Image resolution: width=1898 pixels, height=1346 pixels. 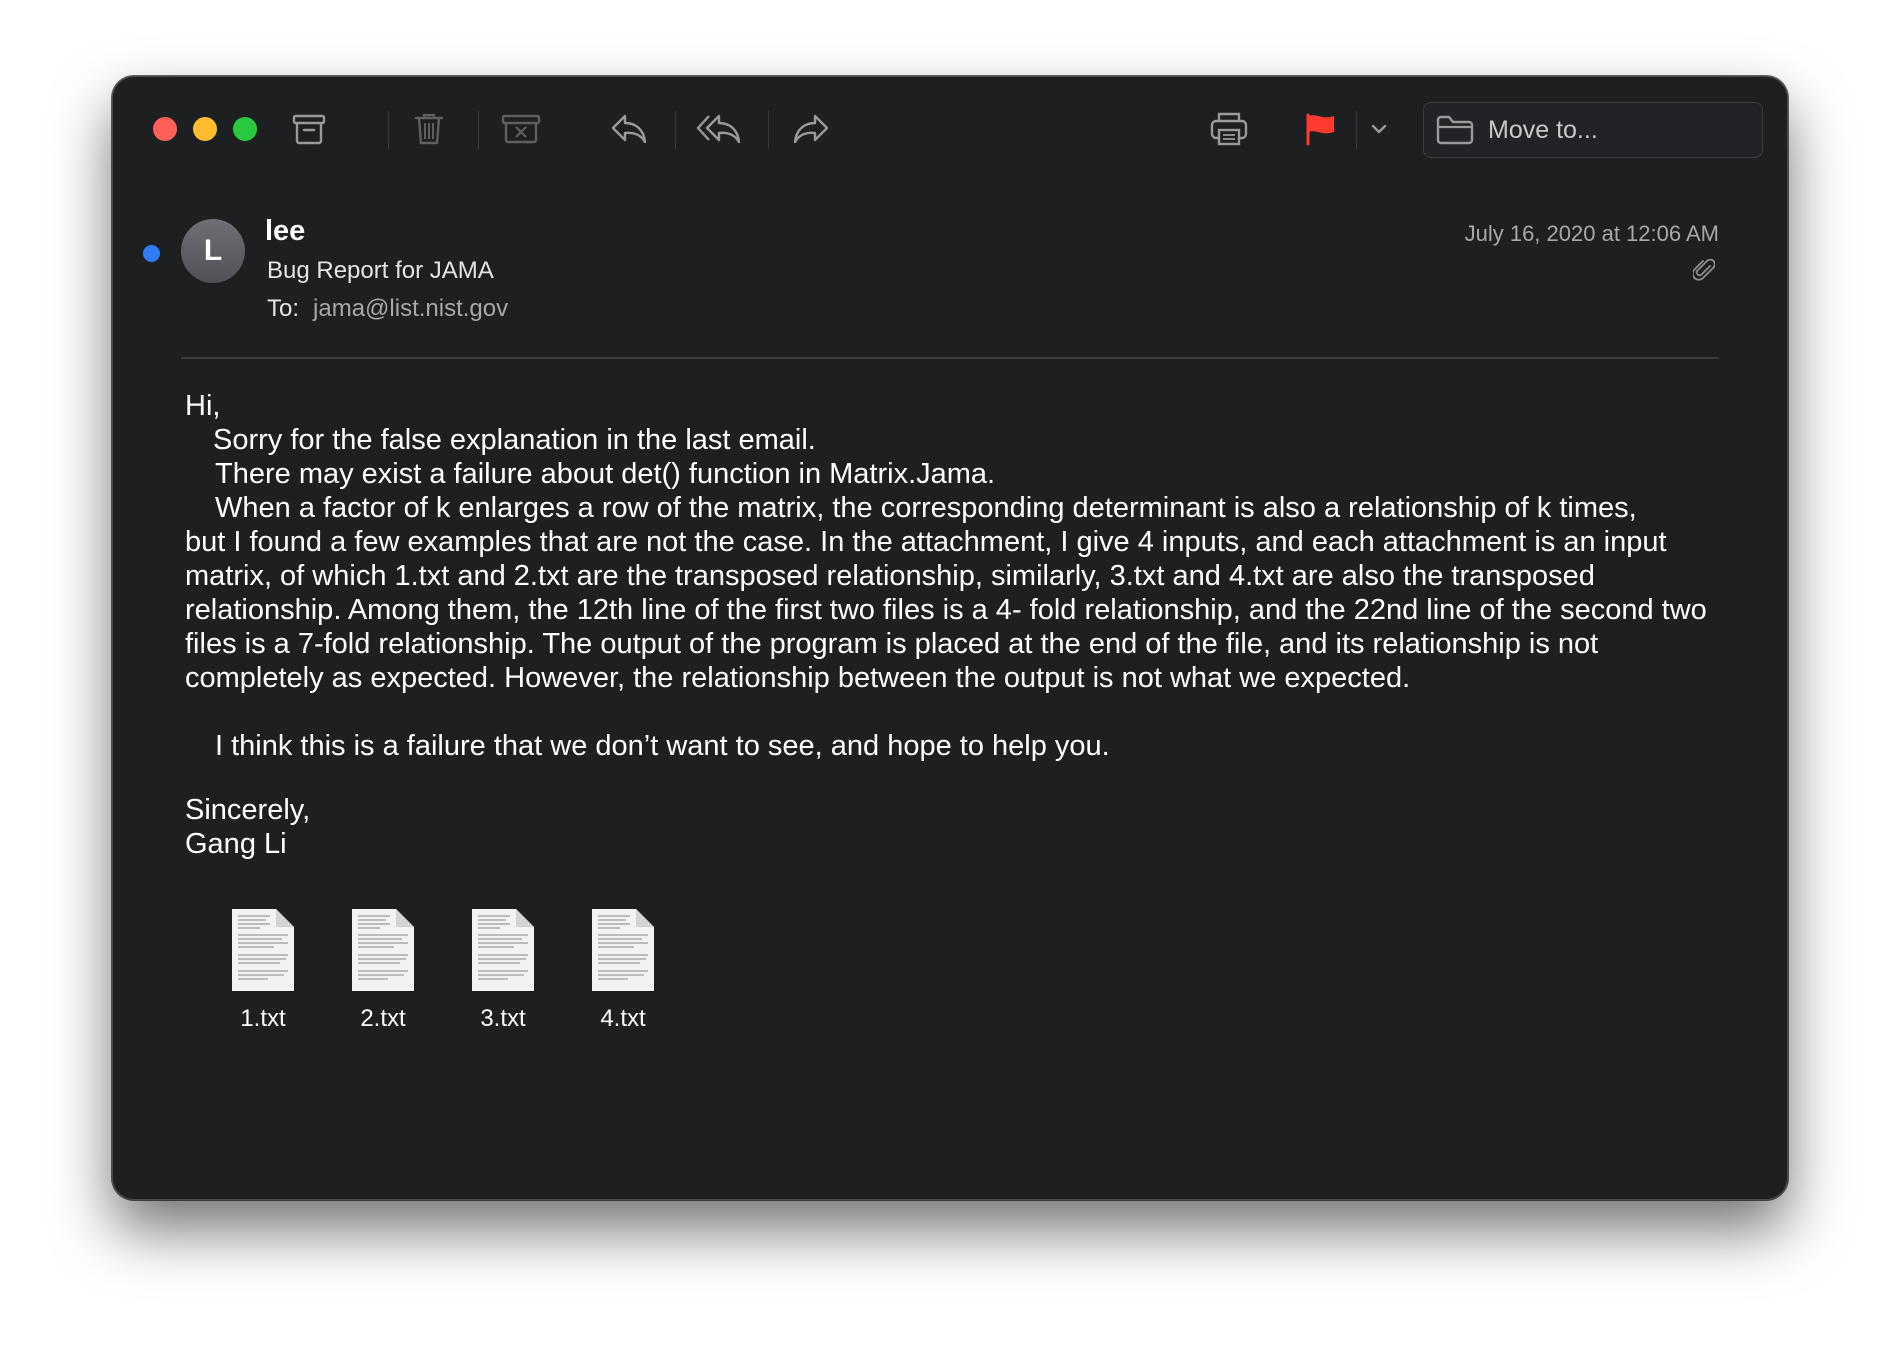 What do you see at coordinates (285, 231) in the screenshot?
I see `sender-name: lee` at bounding box center [285, 231].